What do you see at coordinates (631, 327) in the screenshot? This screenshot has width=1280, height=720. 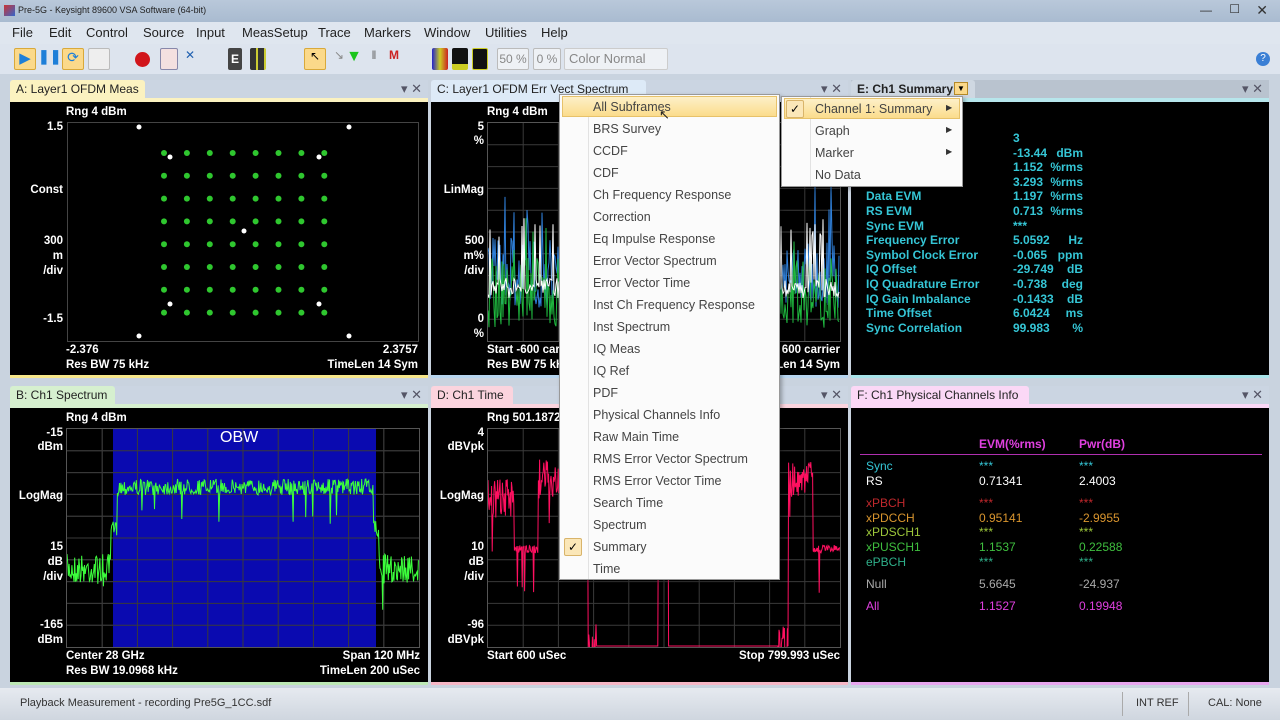 I see `menu-item-inst-spectrum: Inst Spectrum` at bounding box center [631, 327].